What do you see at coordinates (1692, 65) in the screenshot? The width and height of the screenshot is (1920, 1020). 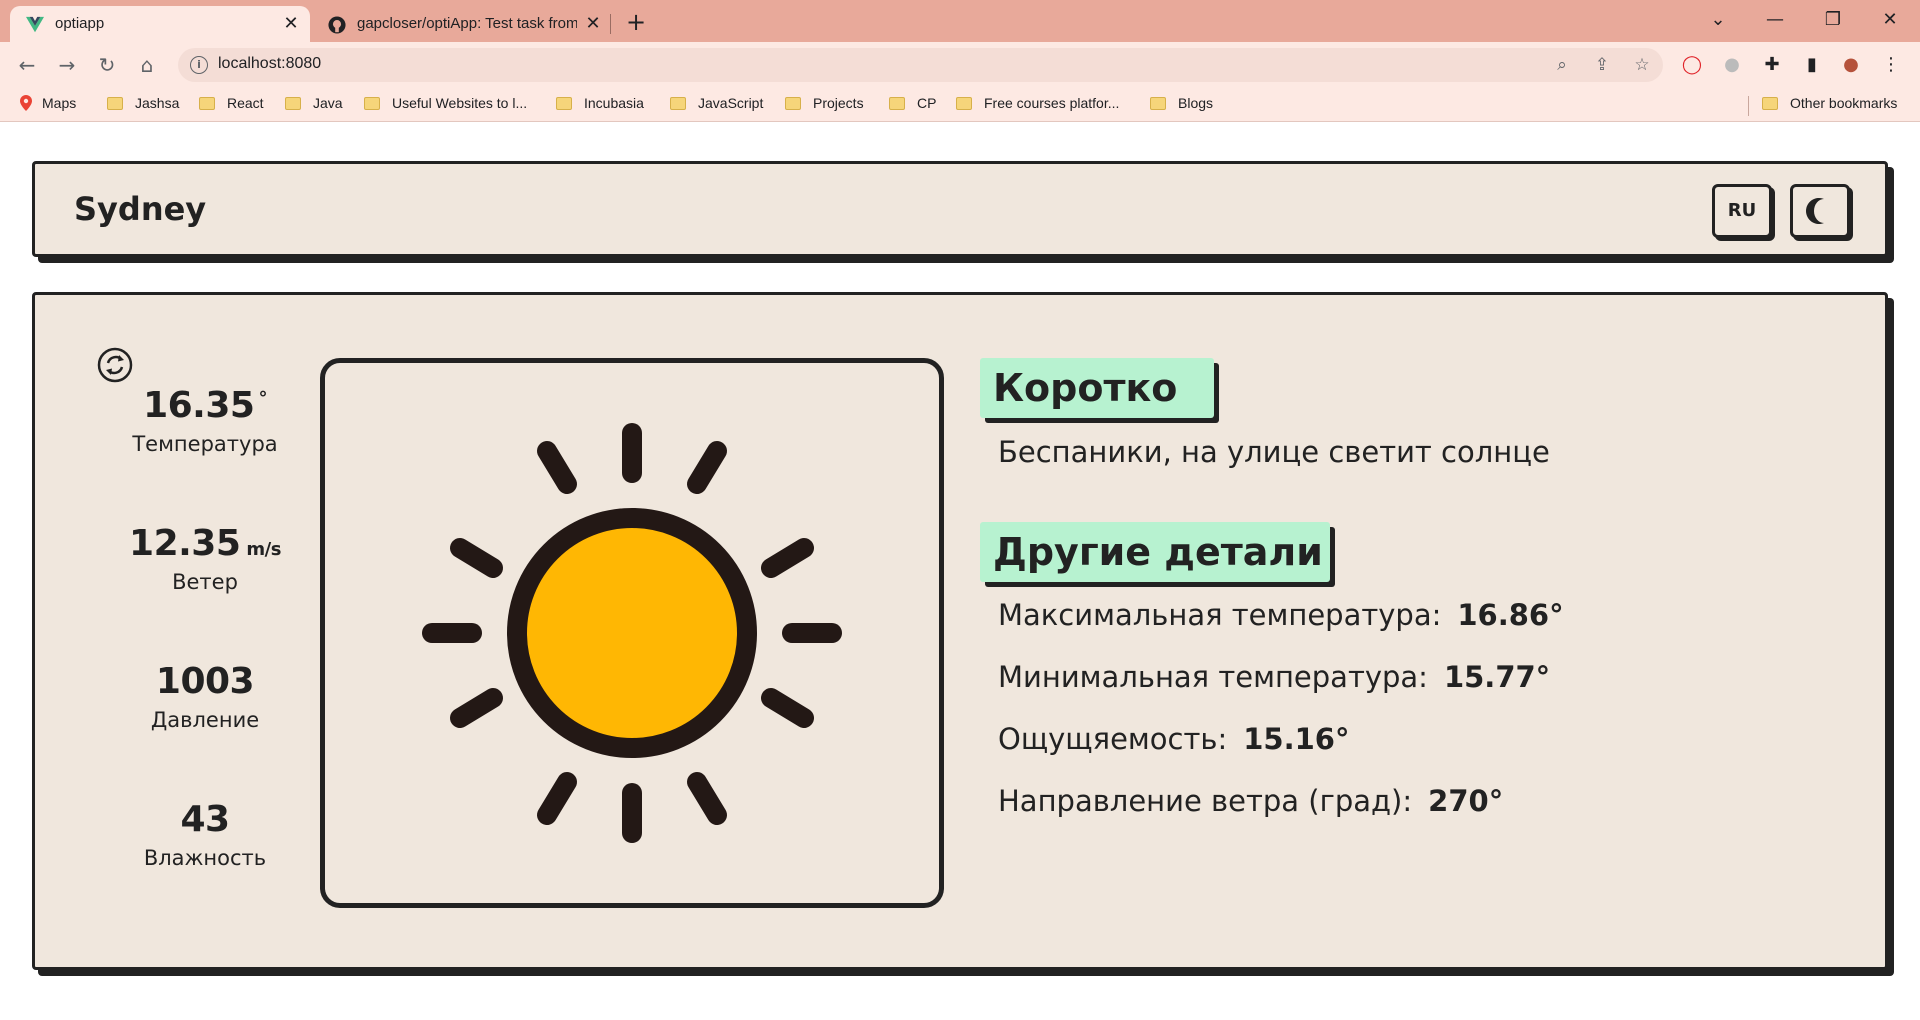 I see `opera-extension-icon: ◯` at bounding box center [1692, 65].